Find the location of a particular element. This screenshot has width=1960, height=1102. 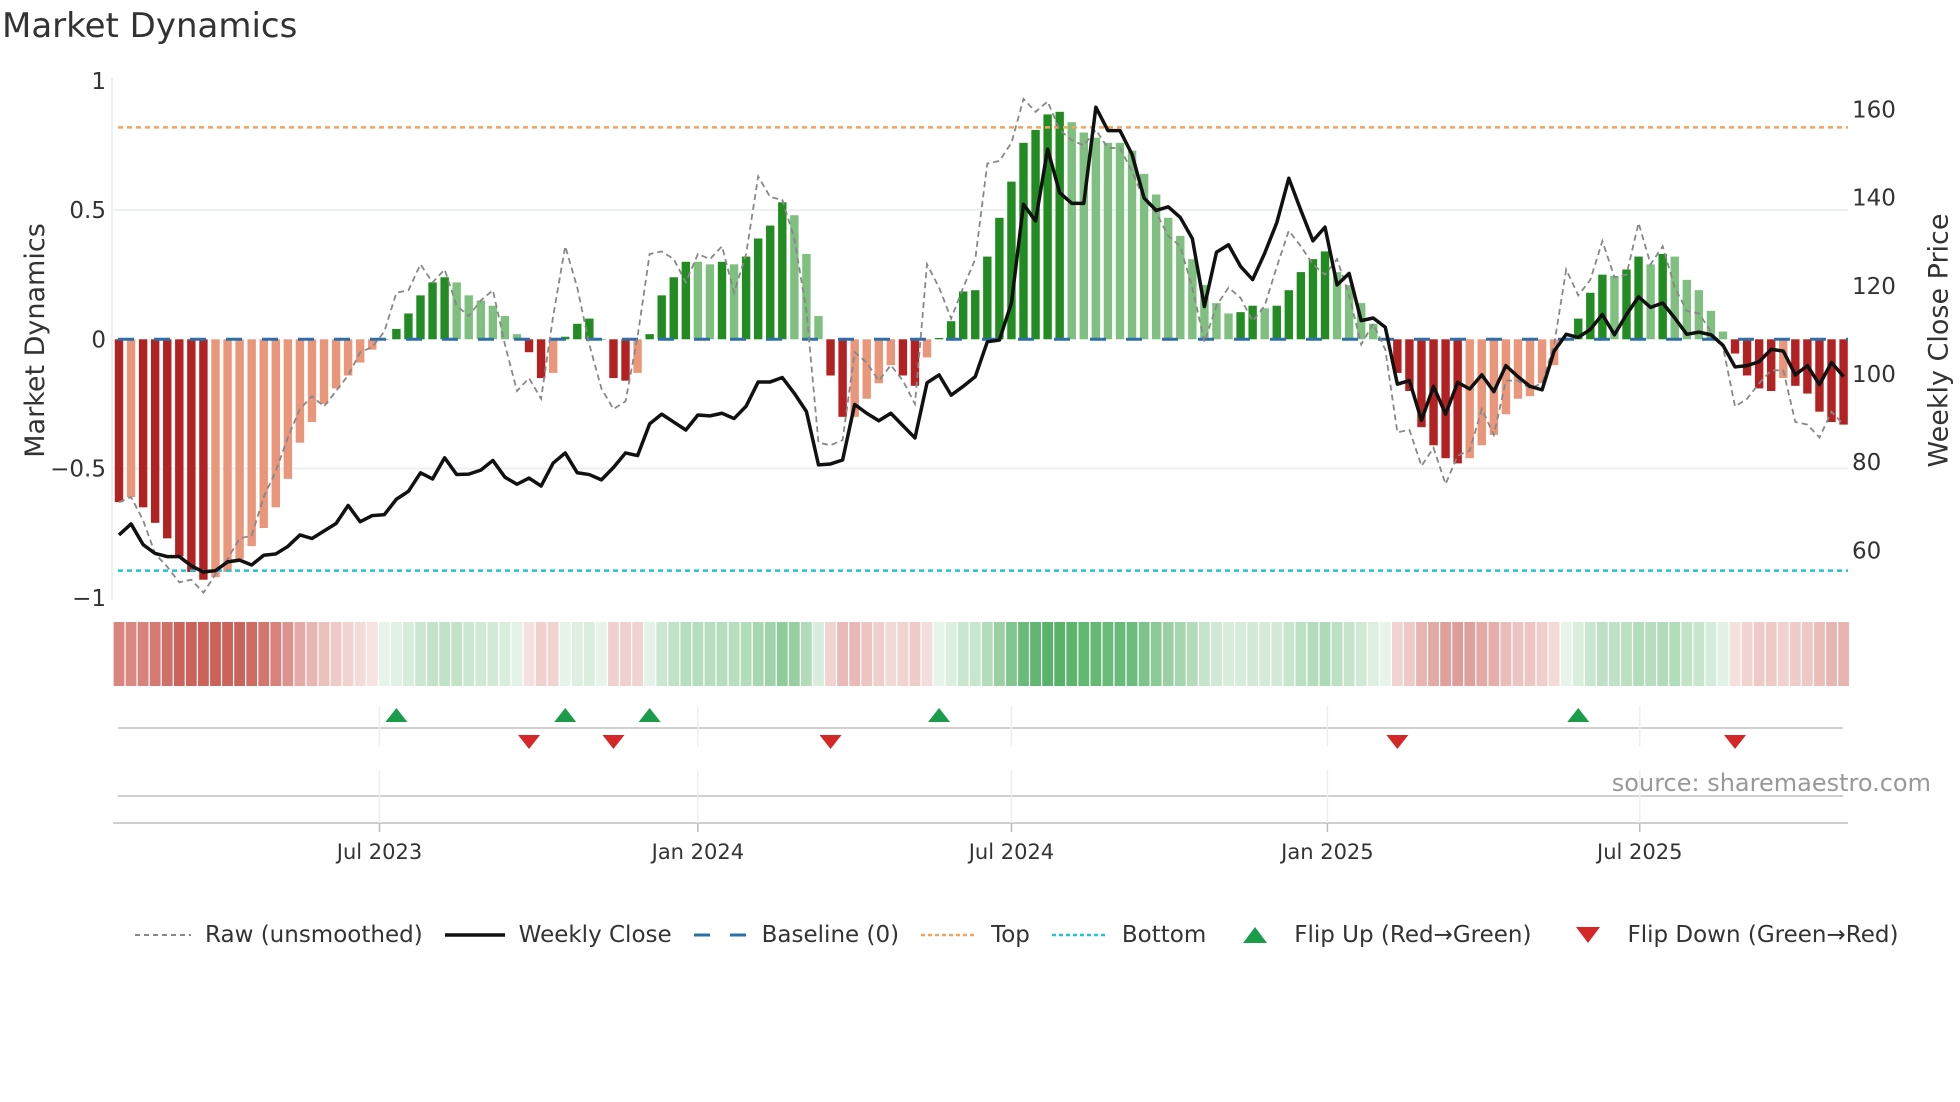

legend-baseline-swatch is located at coordinates (720, 935).